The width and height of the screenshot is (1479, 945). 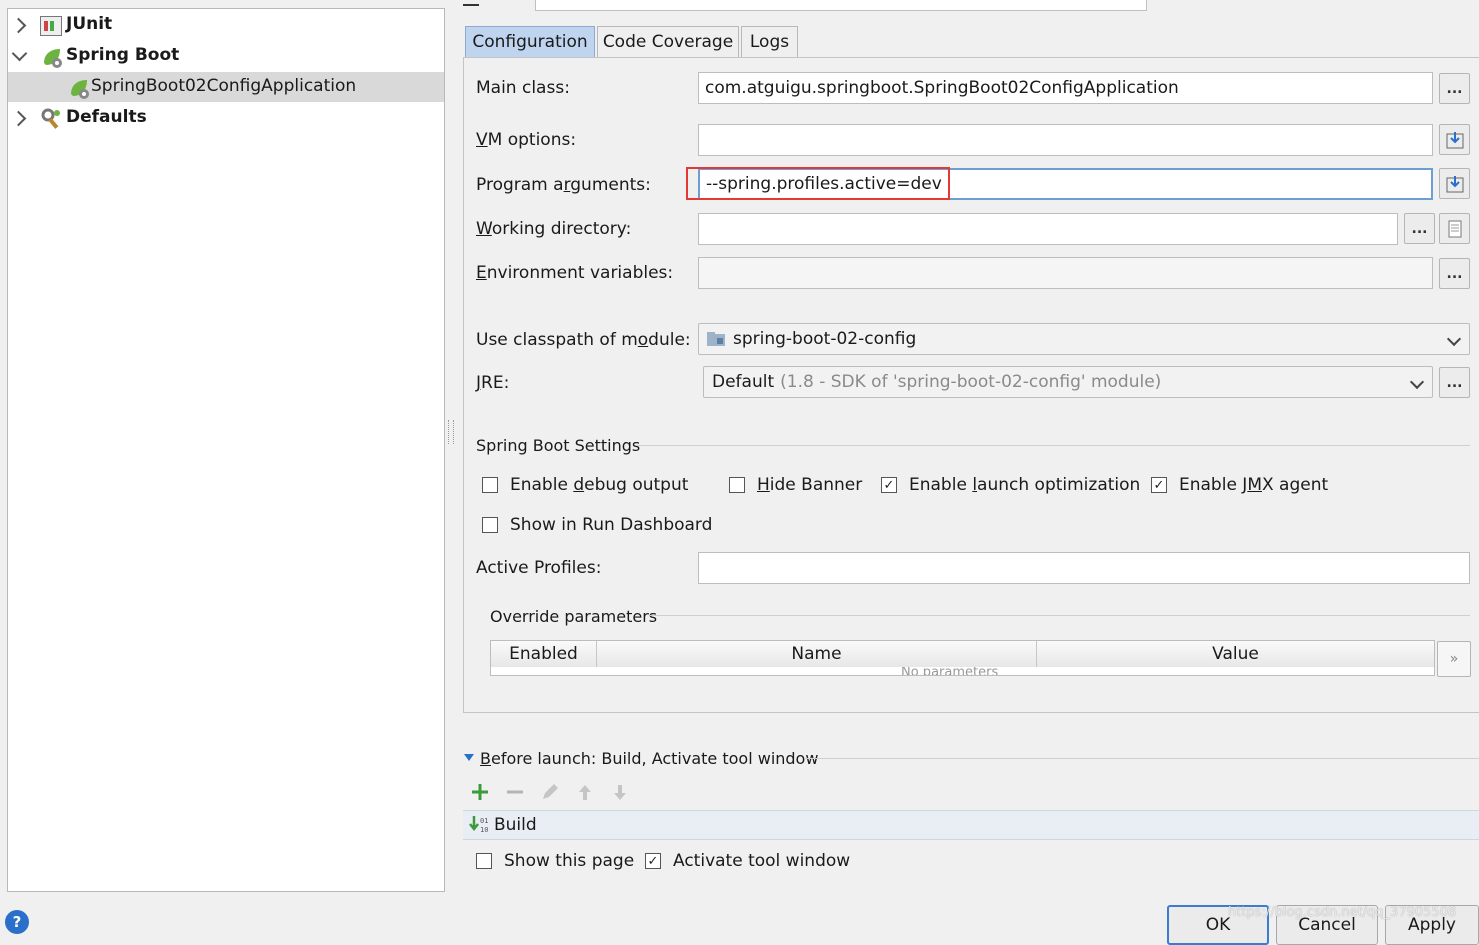 I want to click on tree-item-spring-boot: Spring Boot, so click(x=226, y=56).